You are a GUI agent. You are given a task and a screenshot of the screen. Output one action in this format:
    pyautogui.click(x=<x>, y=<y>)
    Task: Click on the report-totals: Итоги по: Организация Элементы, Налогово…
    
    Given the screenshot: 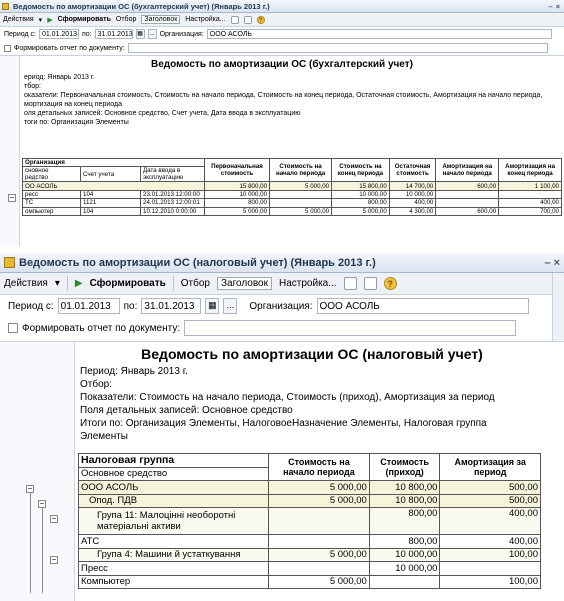 What is the action you would take?
    pyautogui.click(x=283, y=423)
    